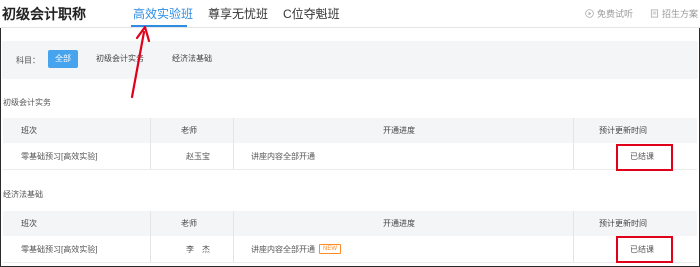 The image size is (700, 267). Describe the element at coordinates (63, 59) in the screenshot. I see `filter-chip-all: 全部` at that location.